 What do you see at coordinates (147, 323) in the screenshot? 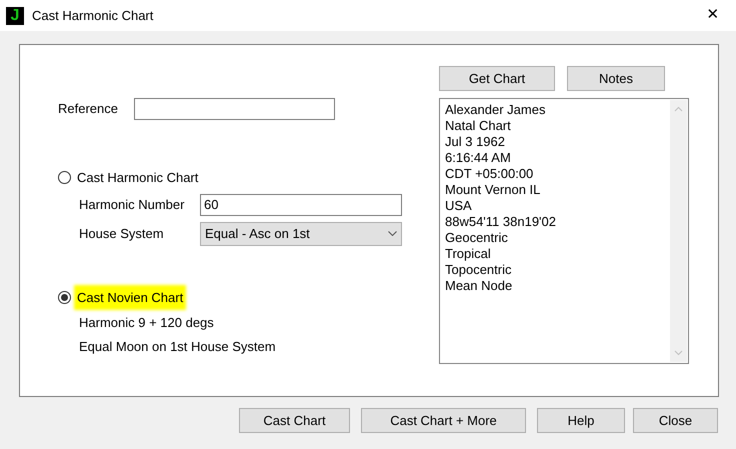
I see `option-note: Harmonic 9 + 120 degs` at bounding box center [147, 323].